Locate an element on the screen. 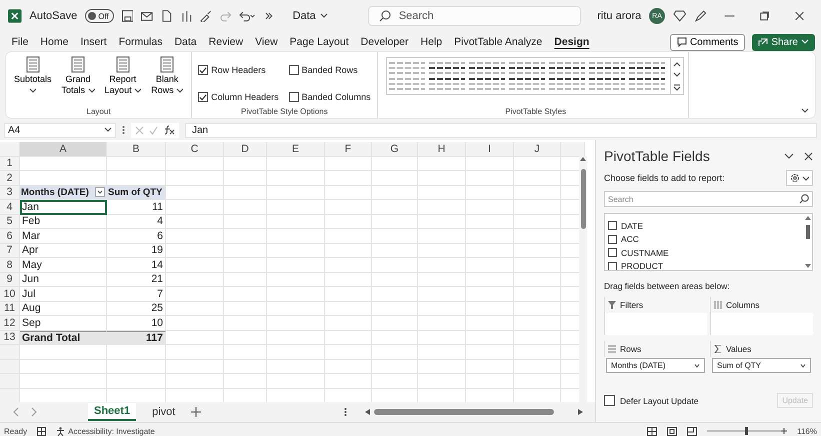 This screenshot has height=436, width=821. area-field-dropdown: Sum of QTY is located at coordinates (761, 365).